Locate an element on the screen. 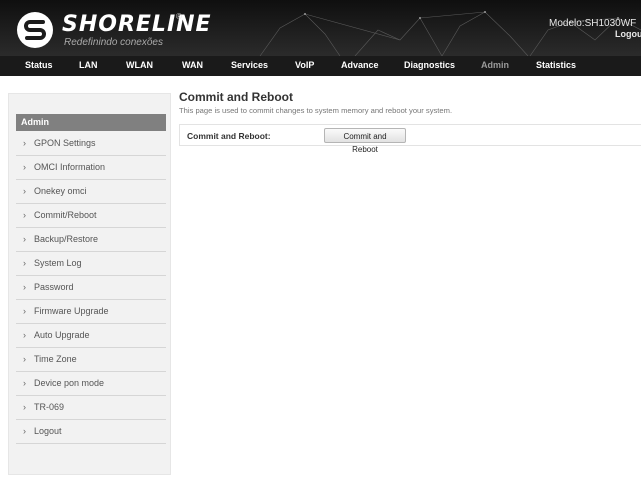  sidebar-item-onekey-omci: › Onekey omci is located at coordinates (91, 192).